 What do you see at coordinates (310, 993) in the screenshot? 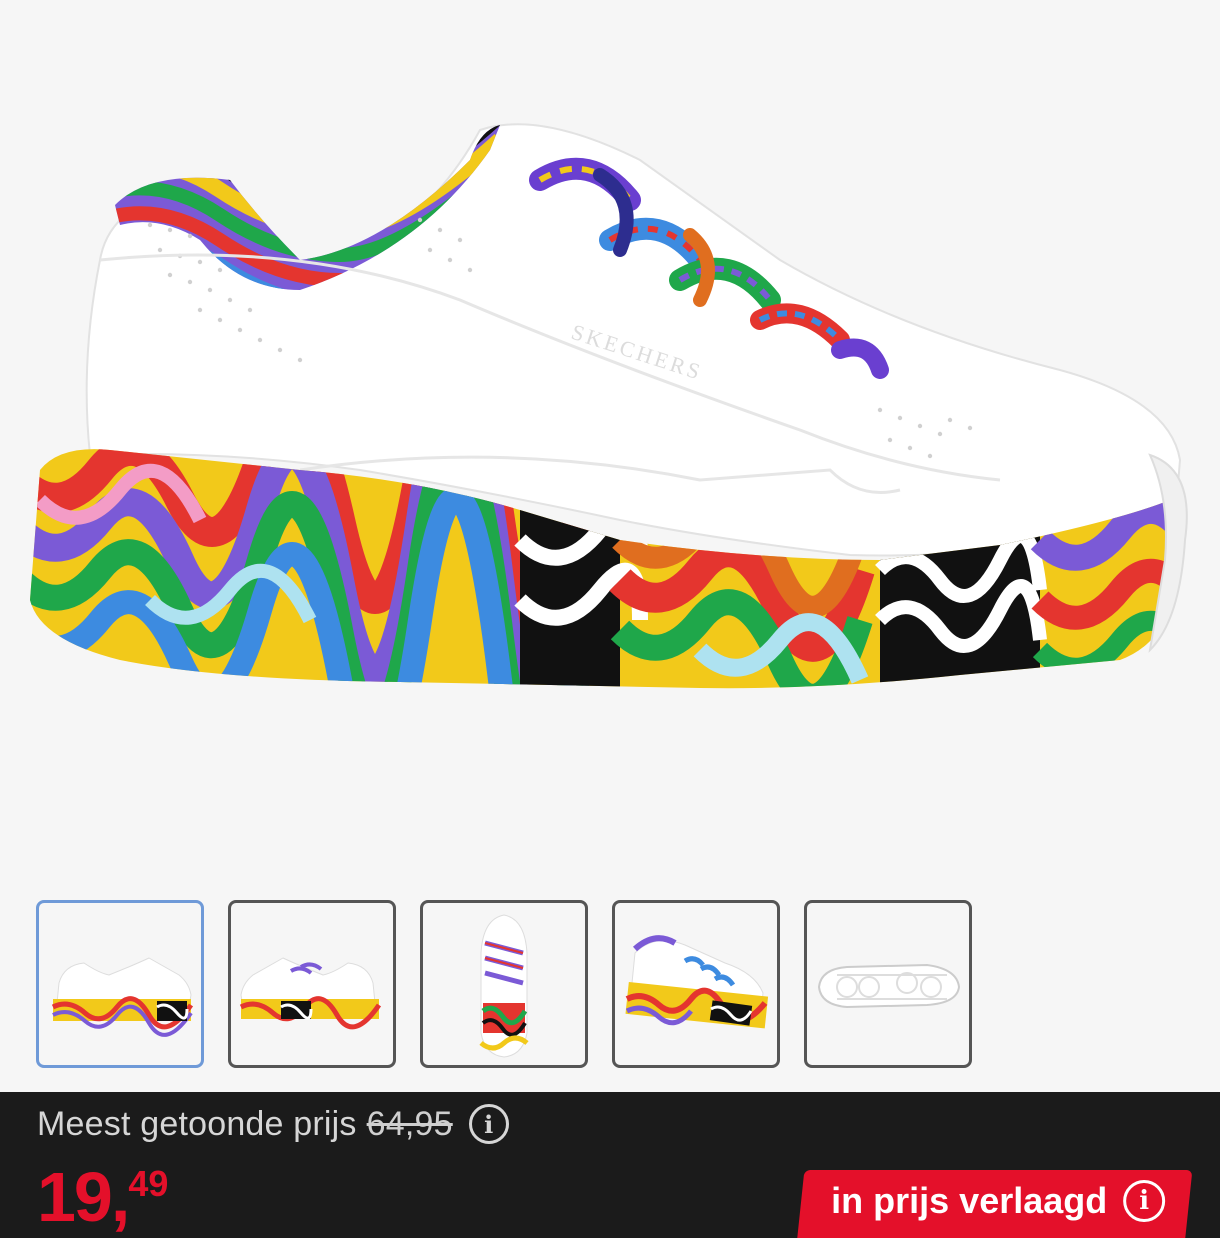
I see `thumb-sneaker-inner-icon` at bounding box center [310, 993].